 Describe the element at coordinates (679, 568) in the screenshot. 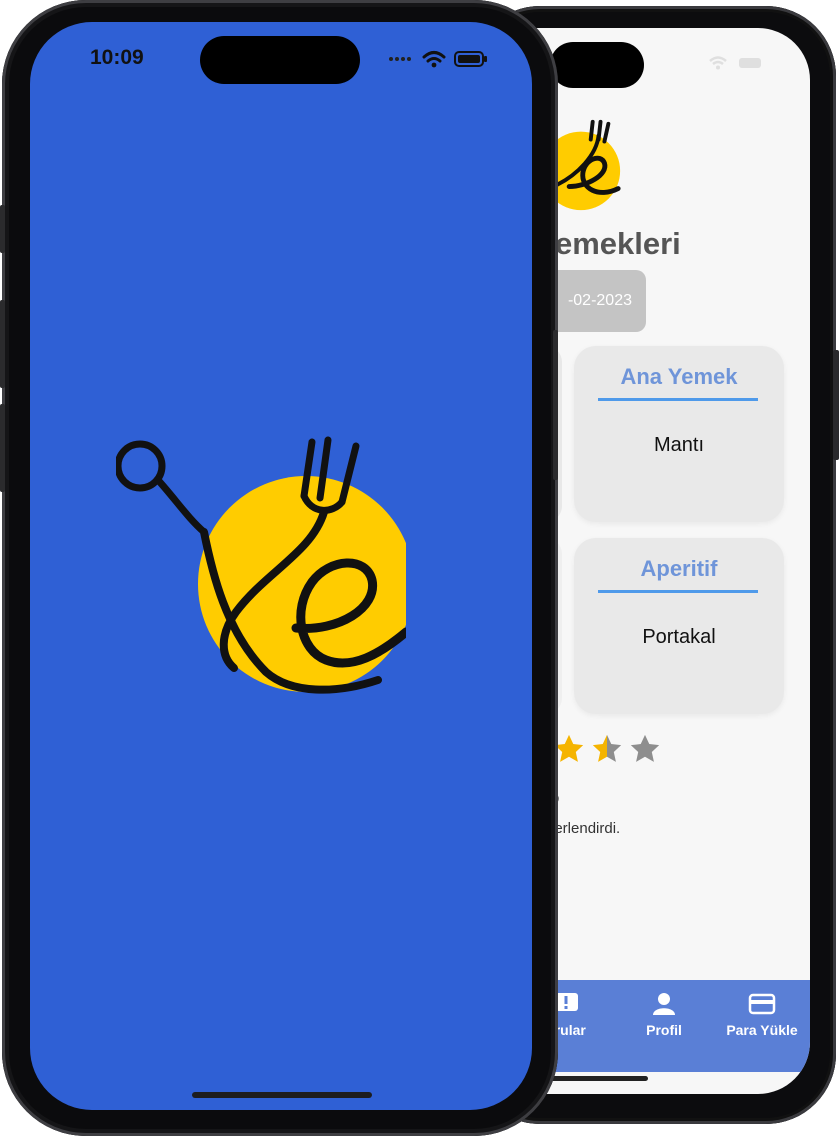

I see `card-category: Aperitif` at that location.